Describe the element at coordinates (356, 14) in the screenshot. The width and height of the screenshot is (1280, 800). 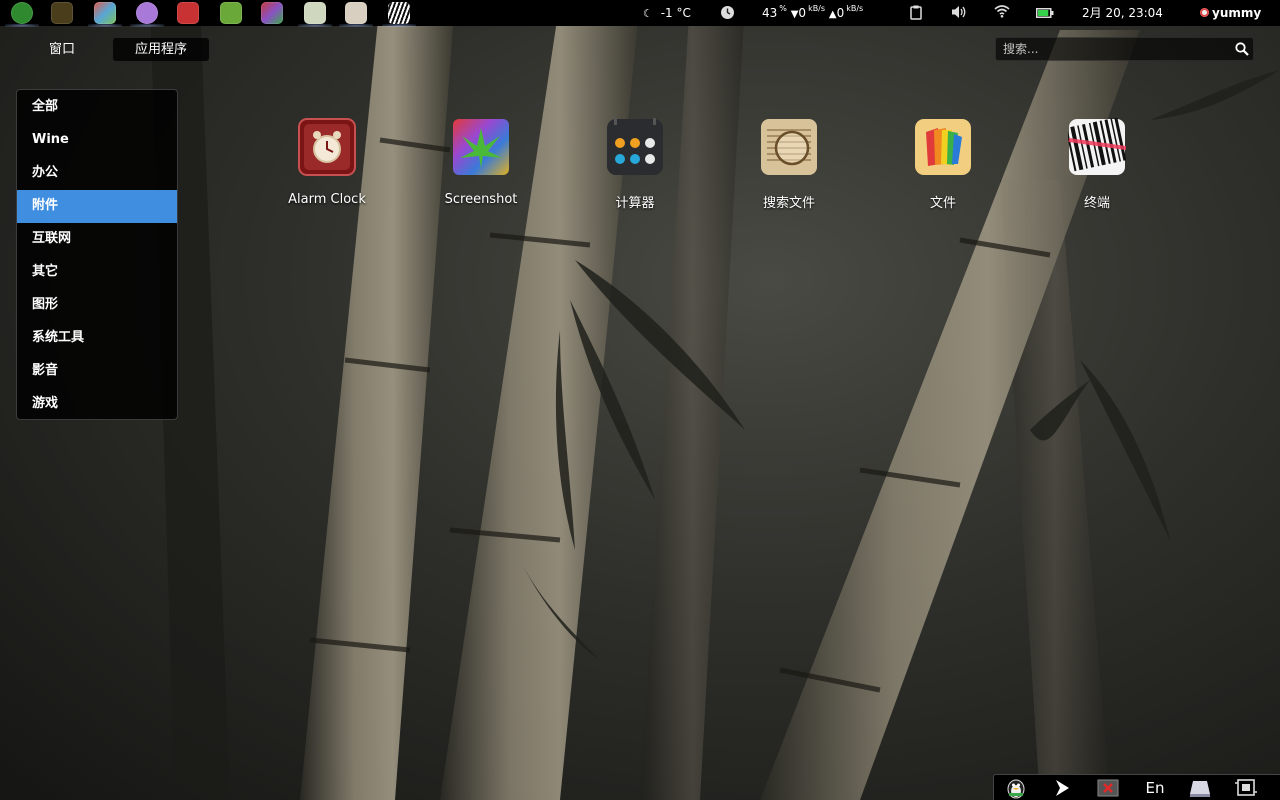
I see `player-launcher` at that location.